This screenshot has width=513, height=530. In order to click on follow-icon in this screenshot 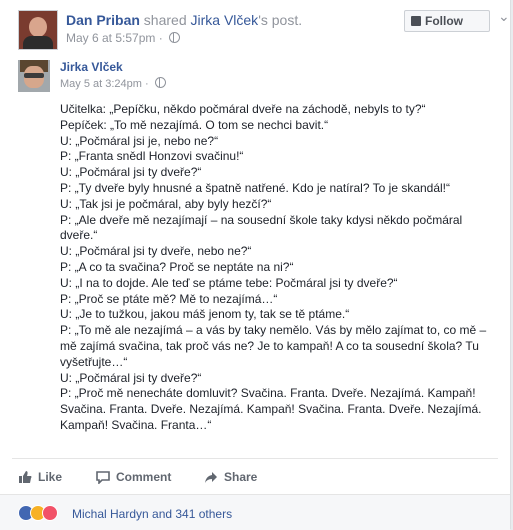, I will do `click(416, 21)`.